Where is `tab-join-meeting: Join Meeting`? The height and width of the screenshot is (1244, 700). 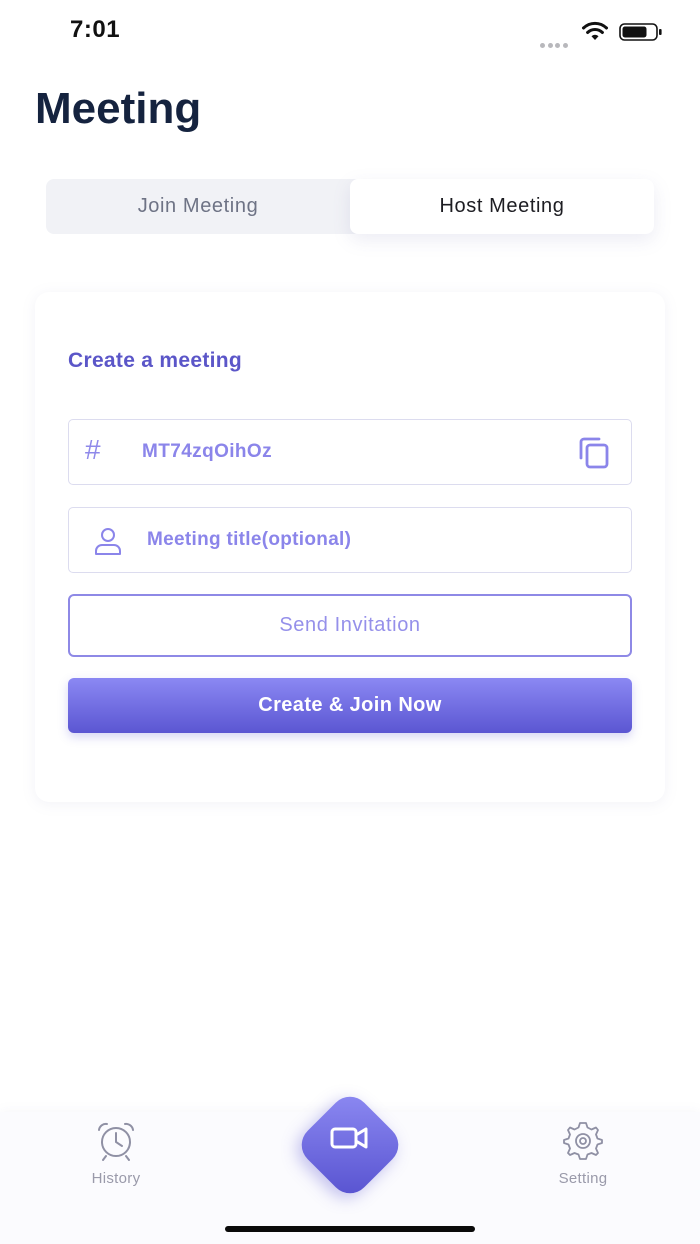 tab-join-meeting: Join Meeting is located at coordinates (198, 206).